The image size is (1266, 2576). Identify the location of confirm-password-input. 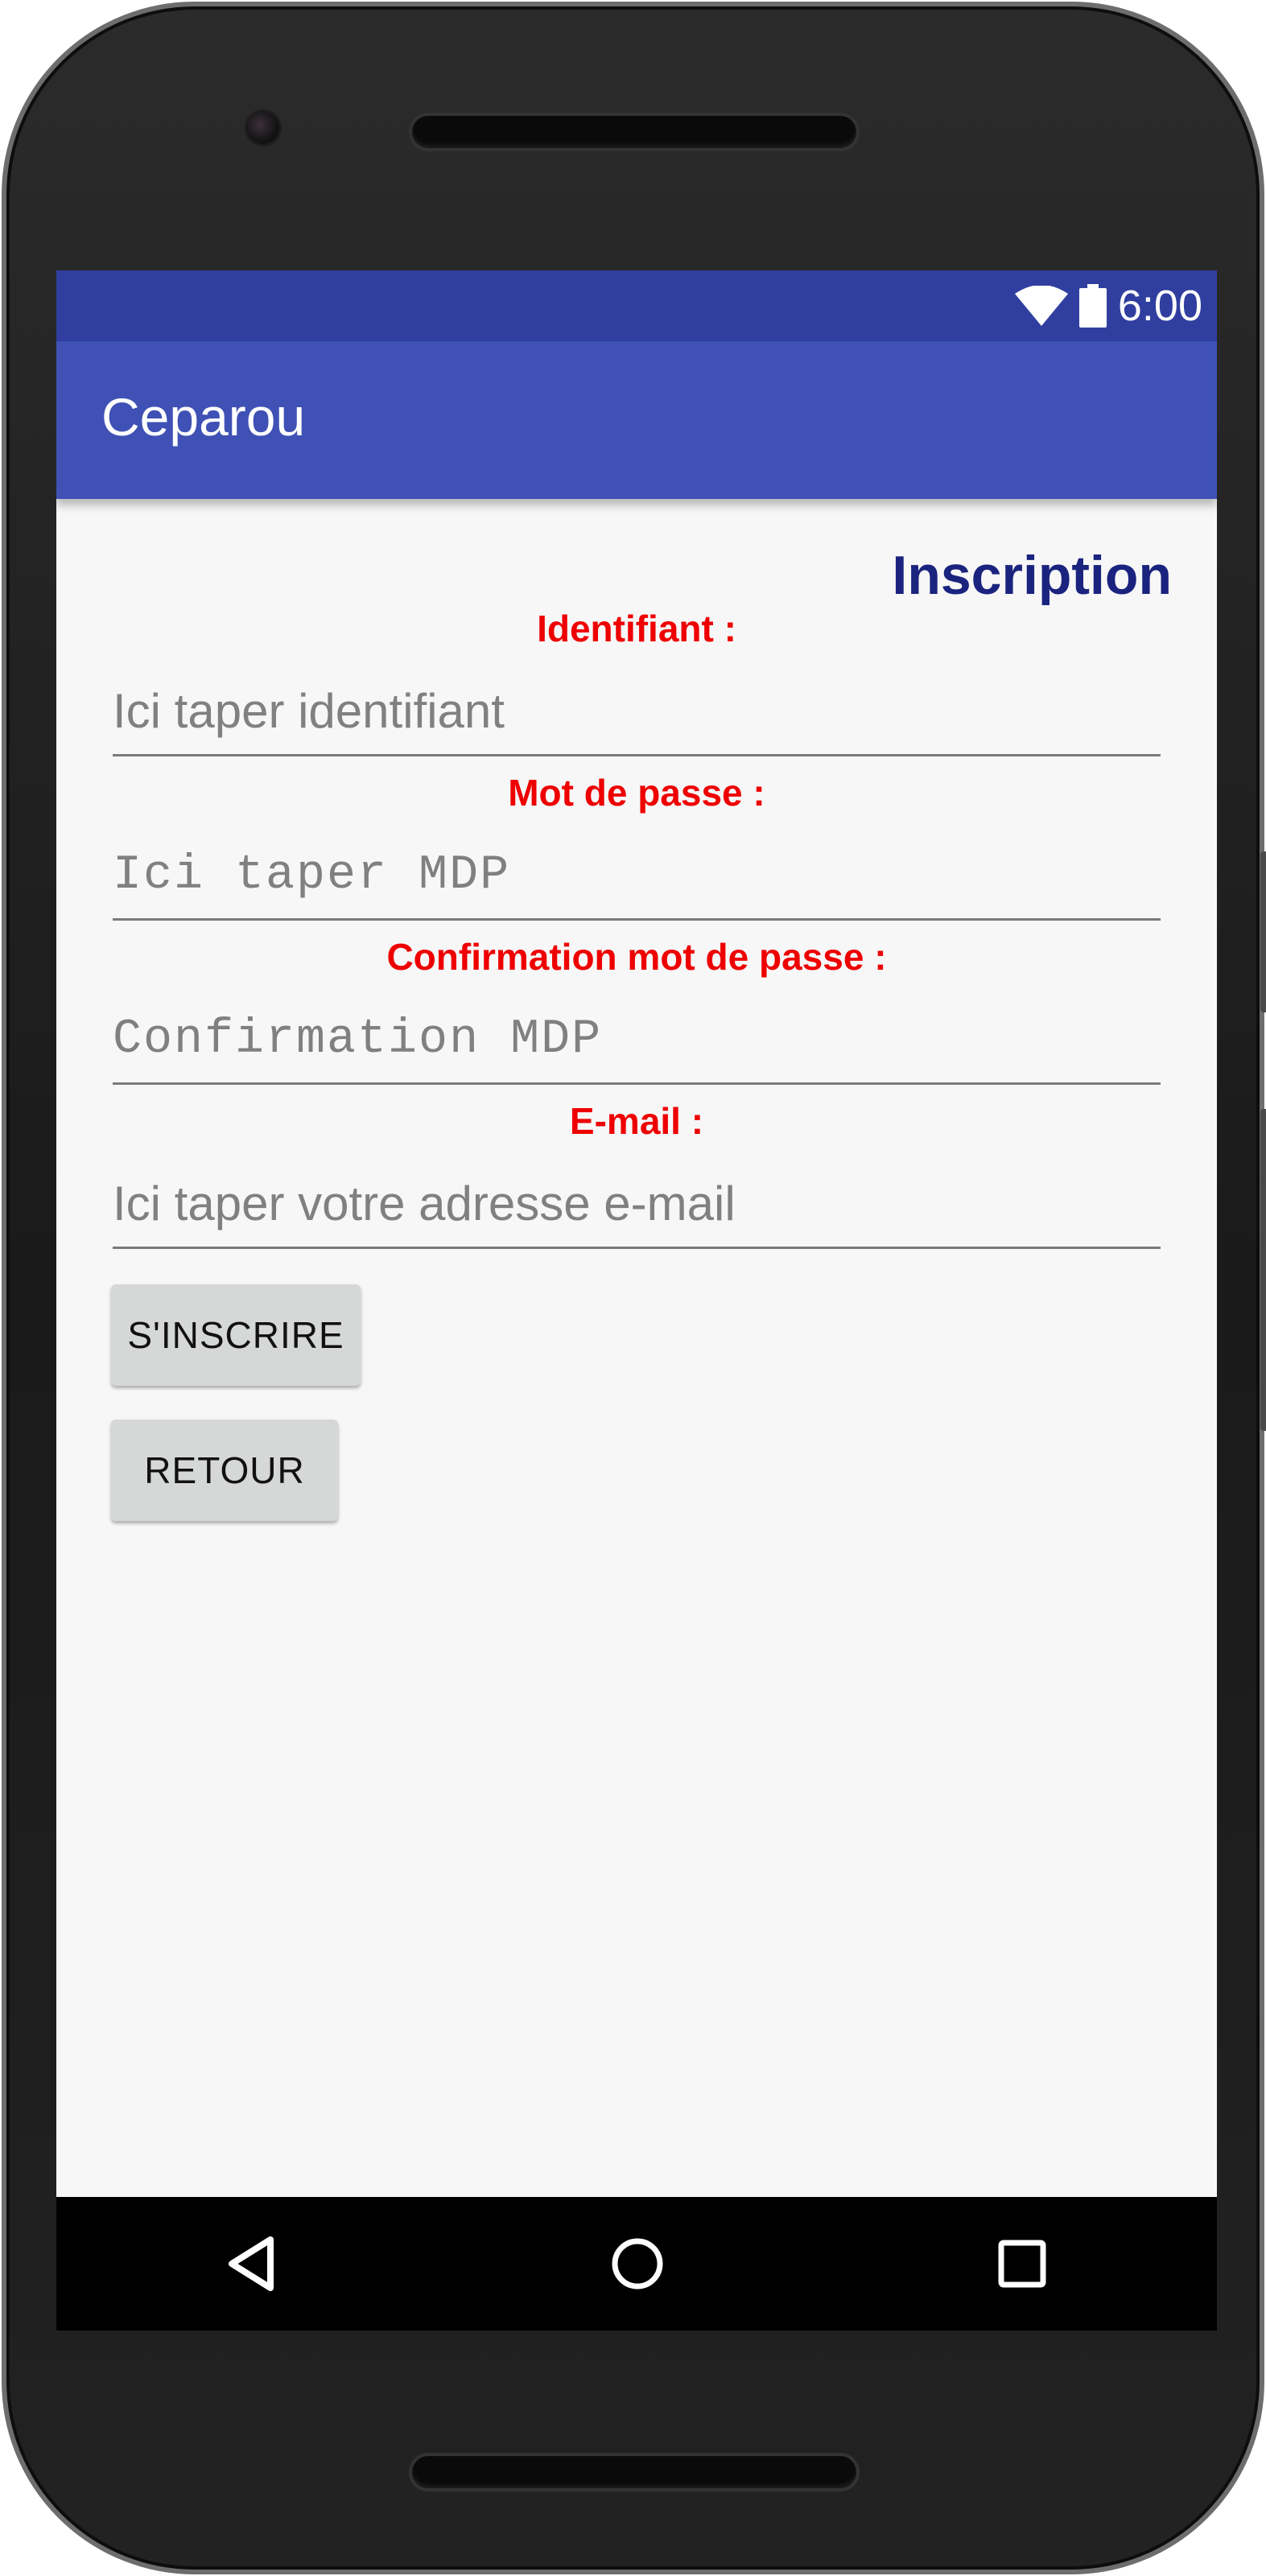
(637, 1039).